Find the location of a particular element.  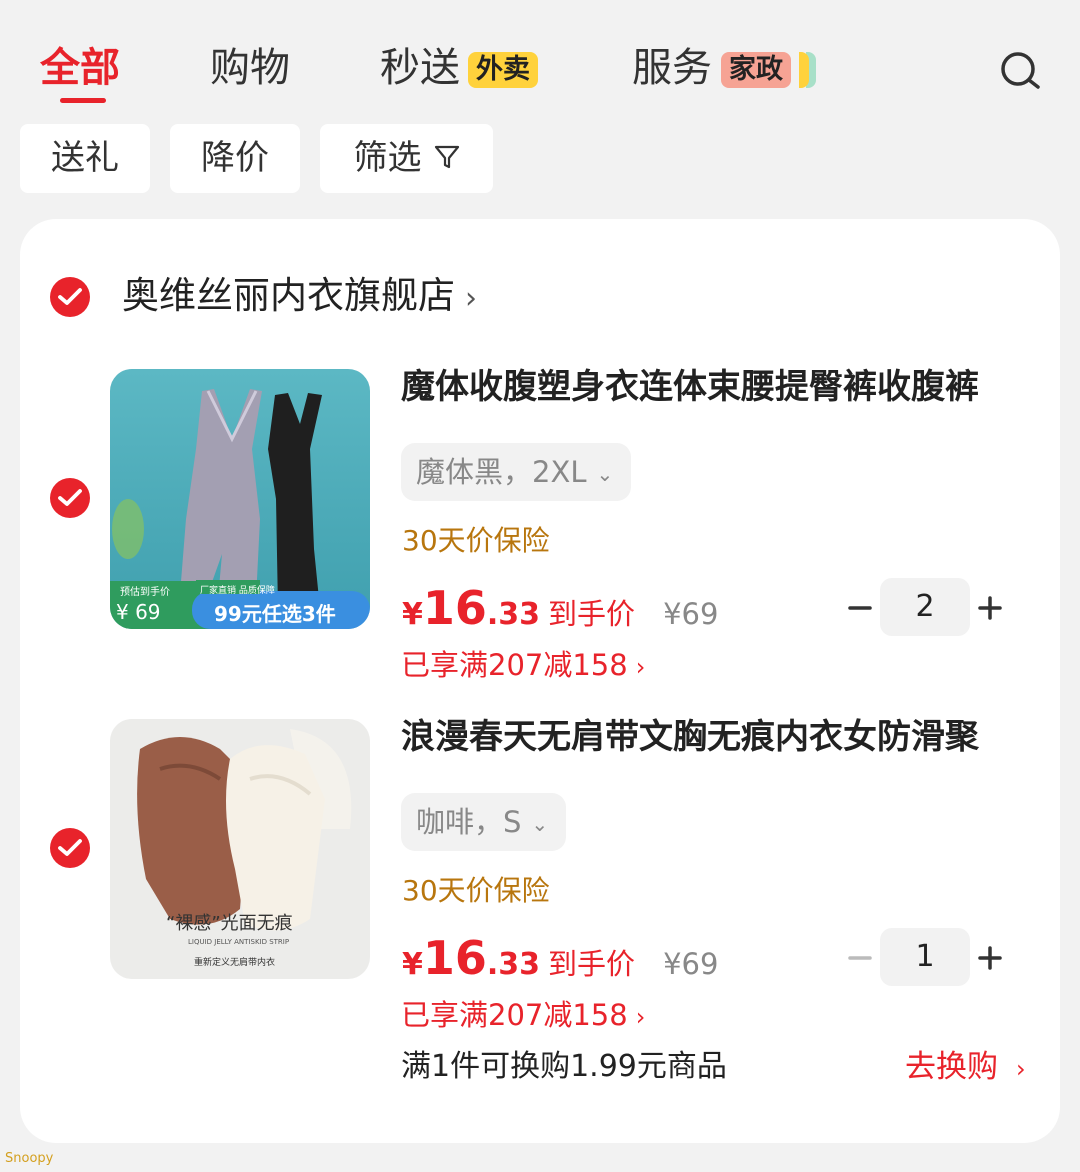

store-name: 奥维丝丽内衣旗舰店 is located at coordinates (288, 295).